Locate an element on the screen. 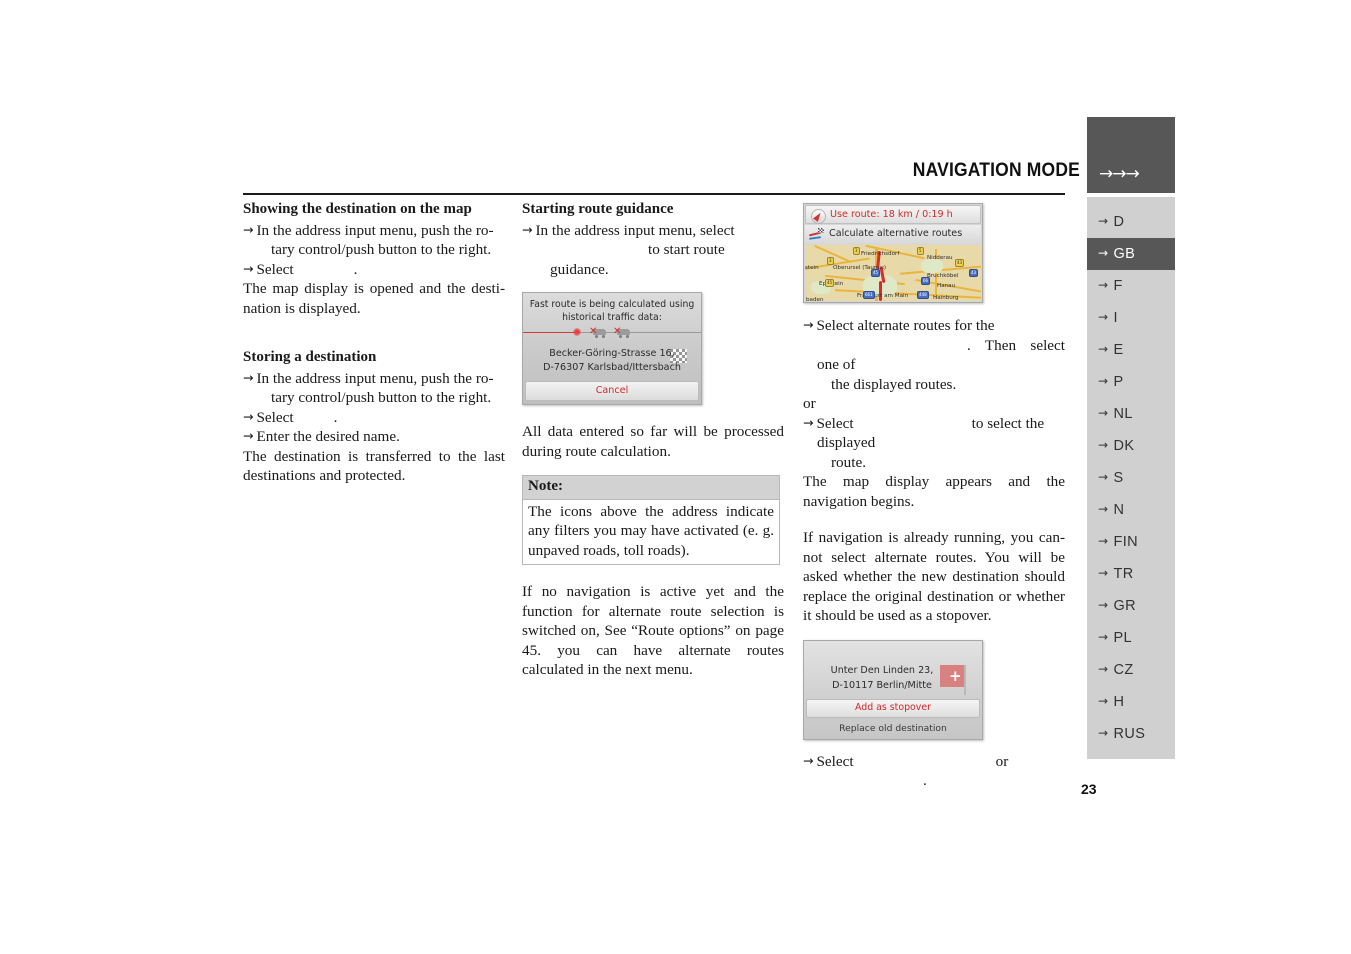  sidebar-item-rus: → RUS is located at coordinates (1131, 734).